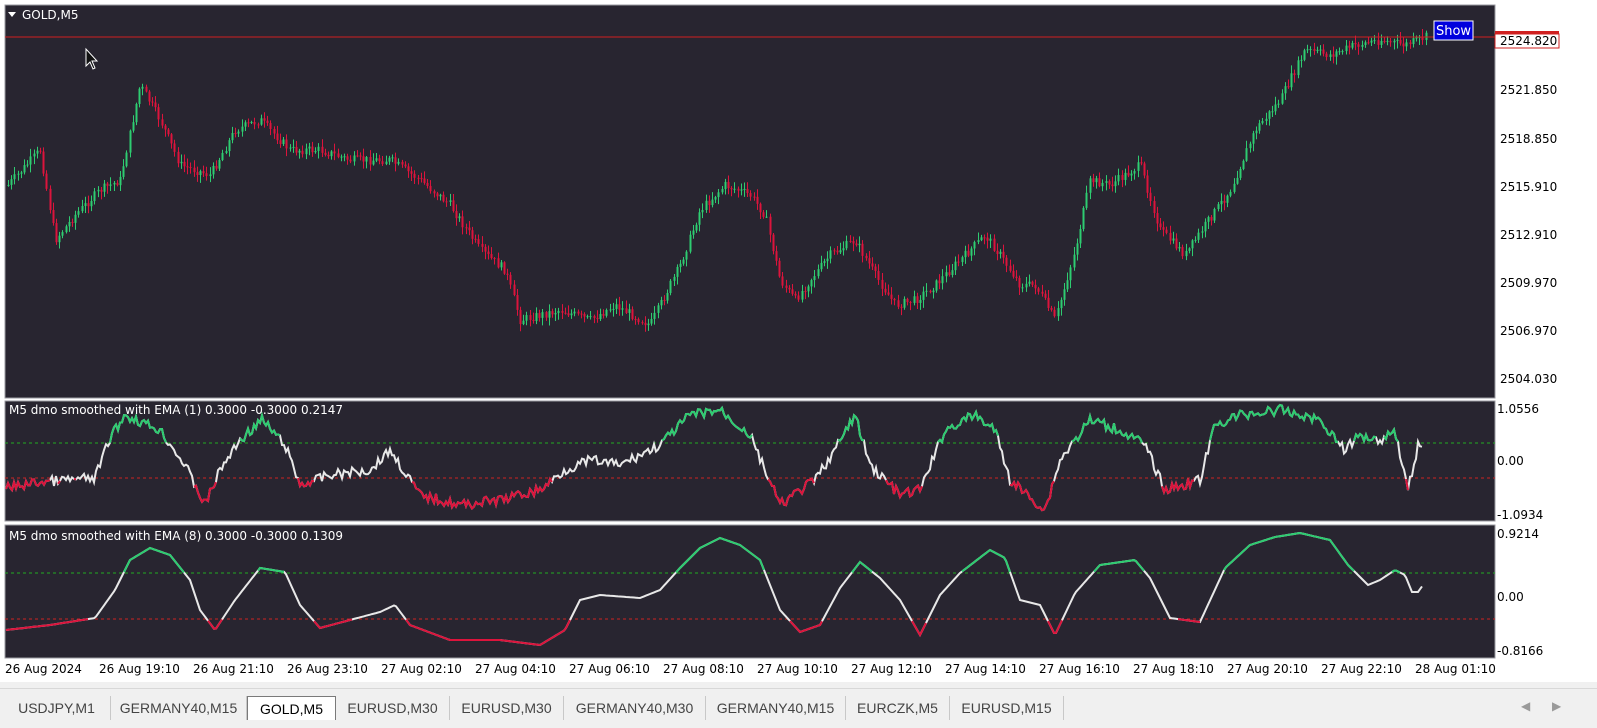 The height and width of the screenshot is (728, 1597). What do you see at coordinates (1007, 708) in the screenshot?
I see `tab-eurusd-m15: EURUSD,M15` at bounding box center [1007, 708].